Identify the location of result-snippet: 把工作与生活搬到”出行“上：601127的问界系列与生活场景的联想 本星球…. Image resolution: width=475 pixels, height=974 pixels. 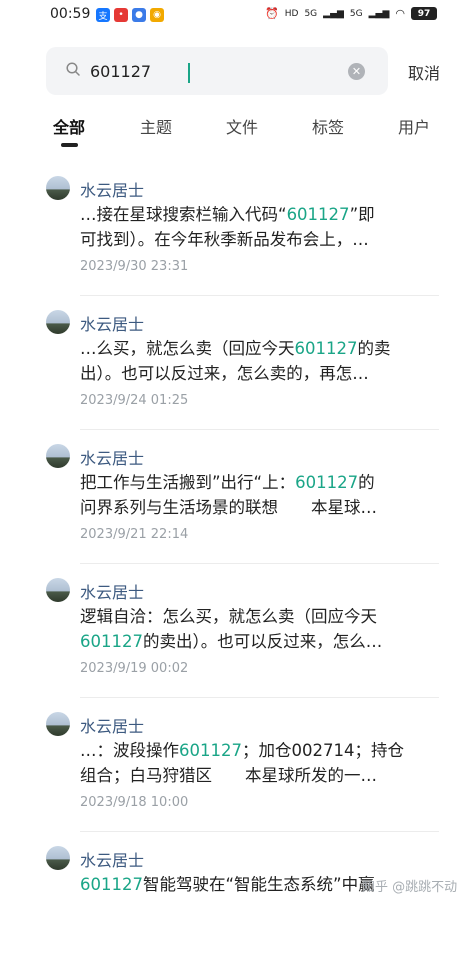
(255, 495).